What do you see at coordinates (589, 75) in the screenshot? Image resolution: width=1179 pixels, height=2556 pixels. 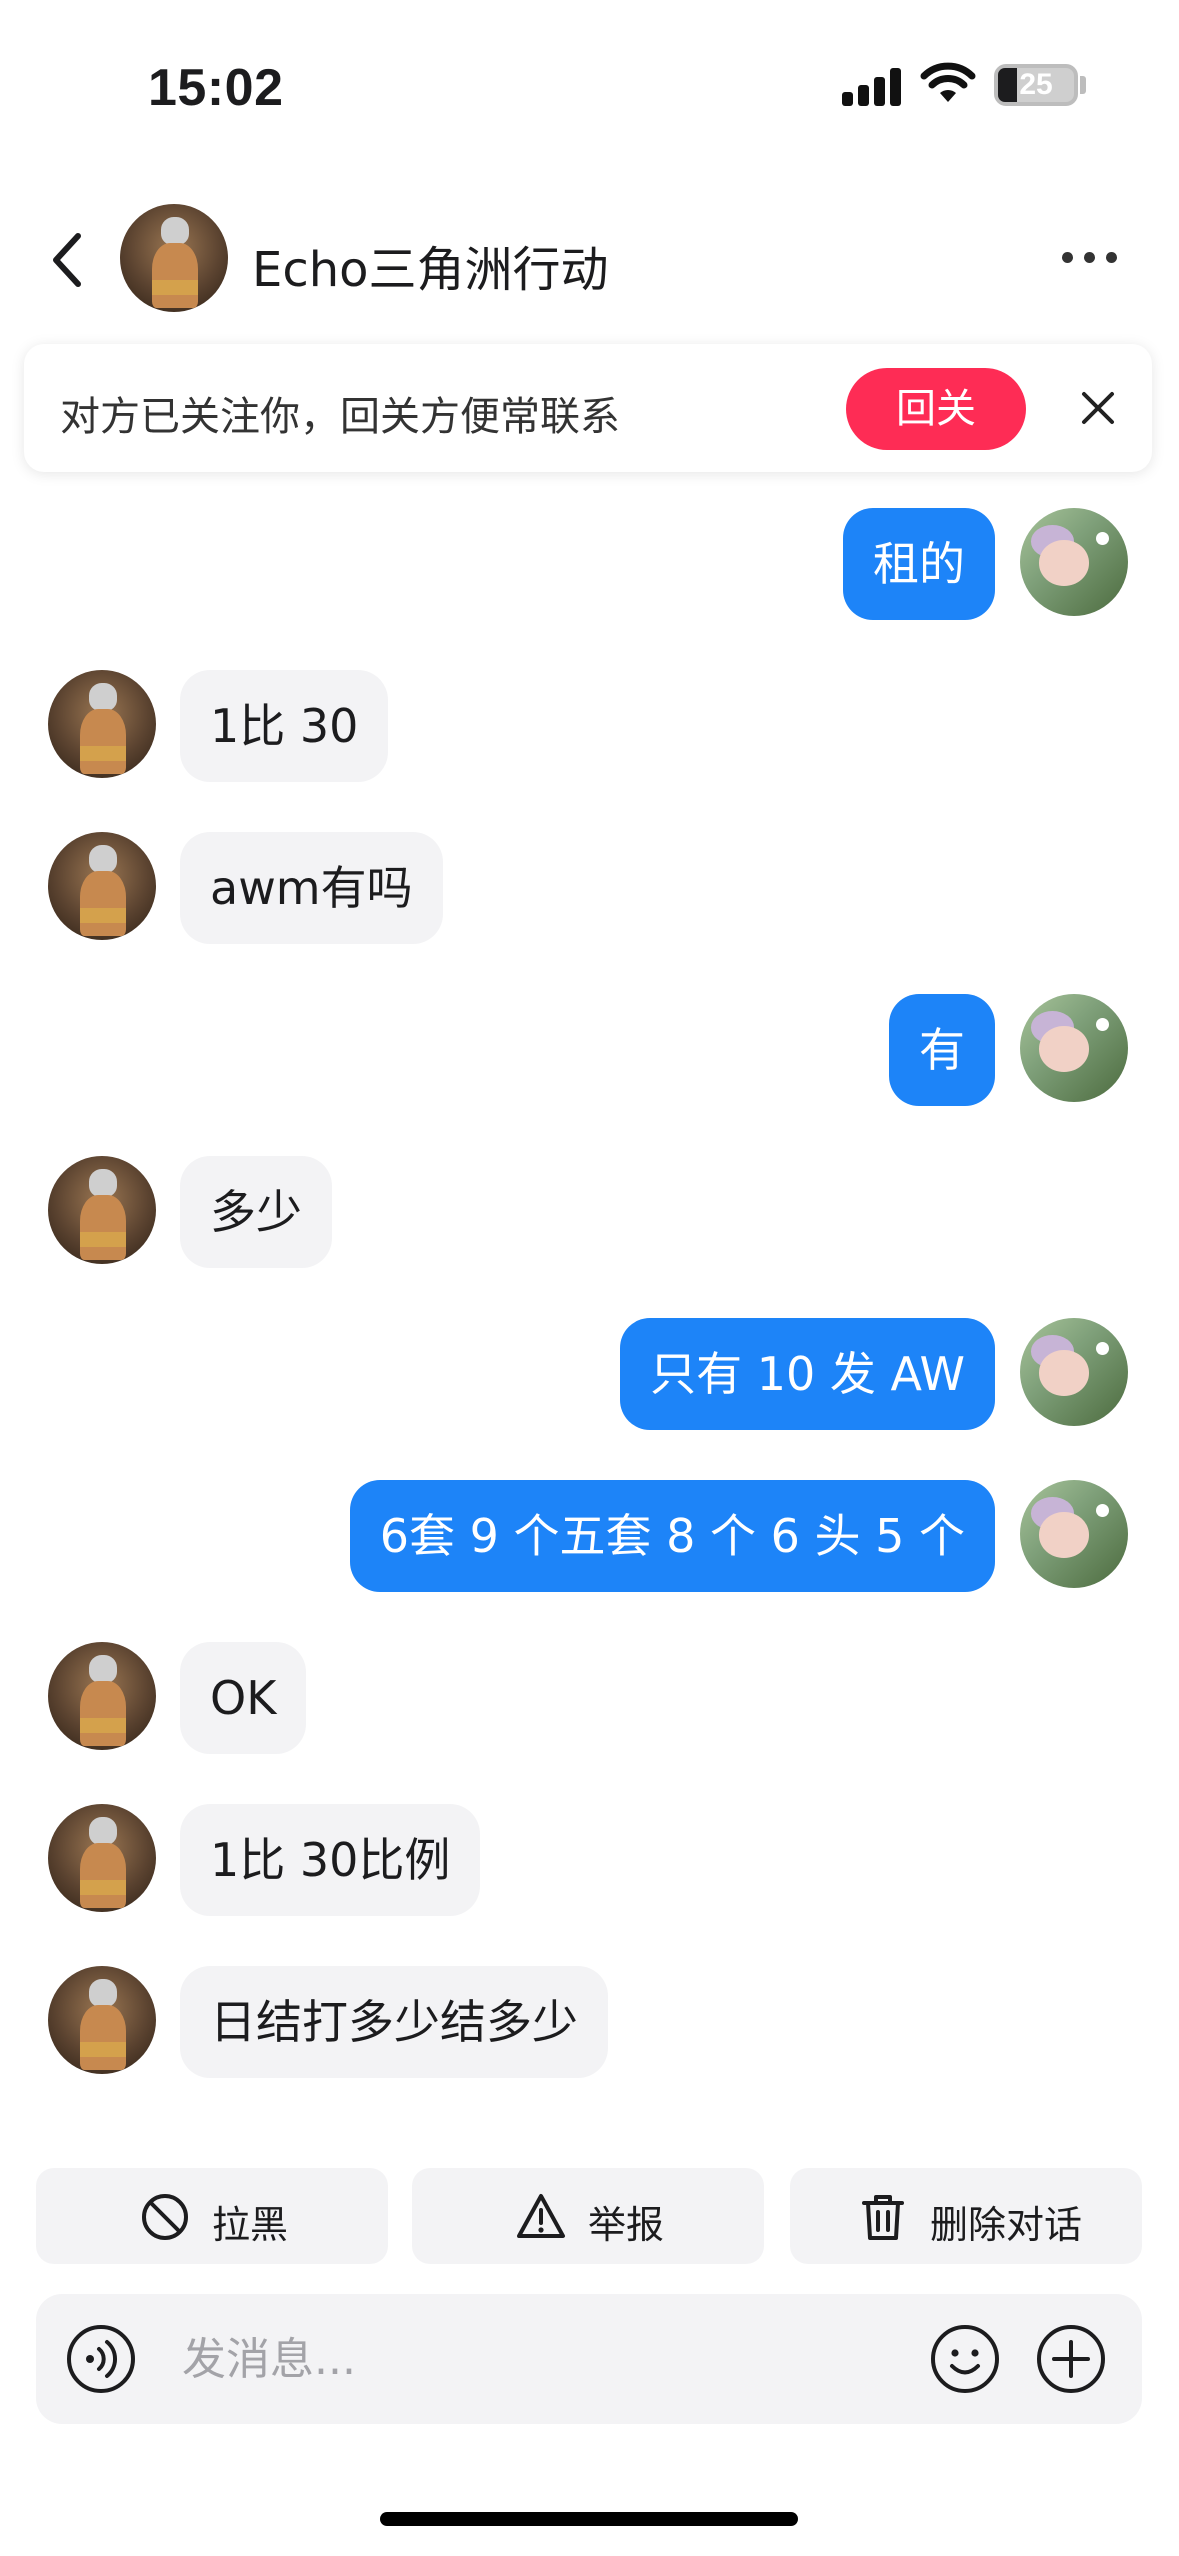 I see `status-bar: 15:02 25` at bounding box center [589, 75].